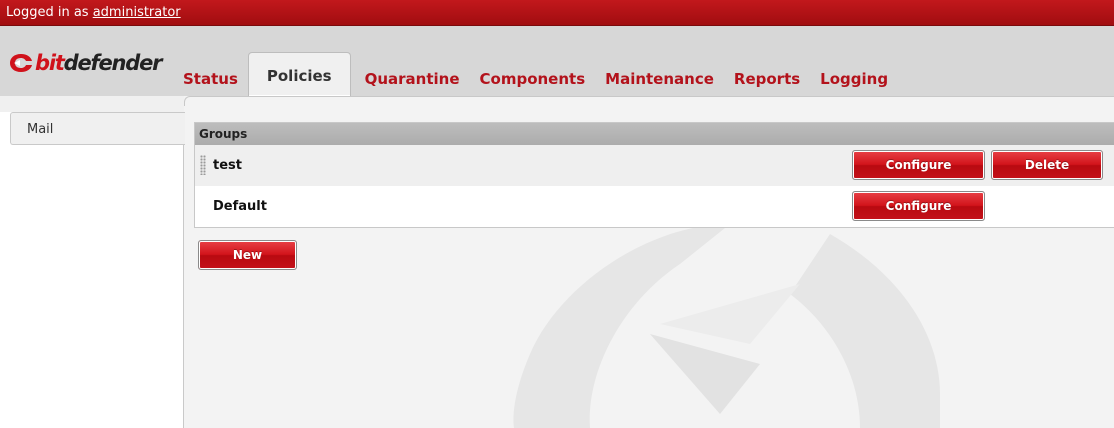 The image size is (1114, 428). Describe the element at coordinates (654, 206) in the screenshot. I see `group-row-default: Default Configure` at that location.